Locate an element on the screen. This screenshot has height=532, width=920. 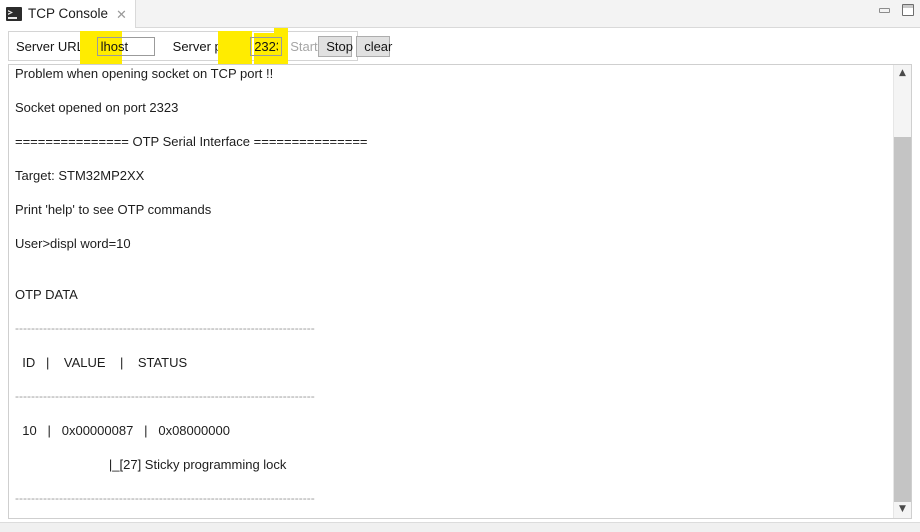
clear-button: clear is located at coordinates (374, 46).